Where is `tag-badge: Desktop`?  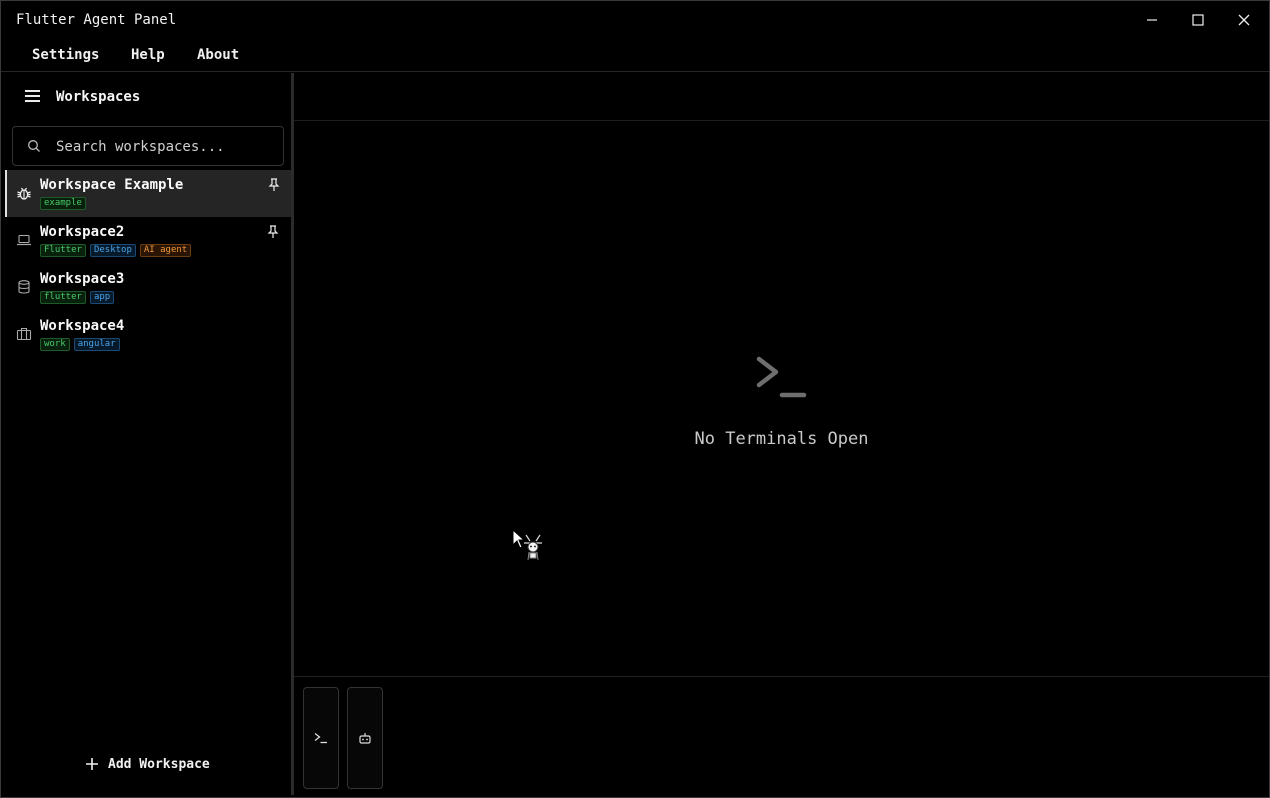
tag-badge: Desktop is located at coordinates (112, 250).